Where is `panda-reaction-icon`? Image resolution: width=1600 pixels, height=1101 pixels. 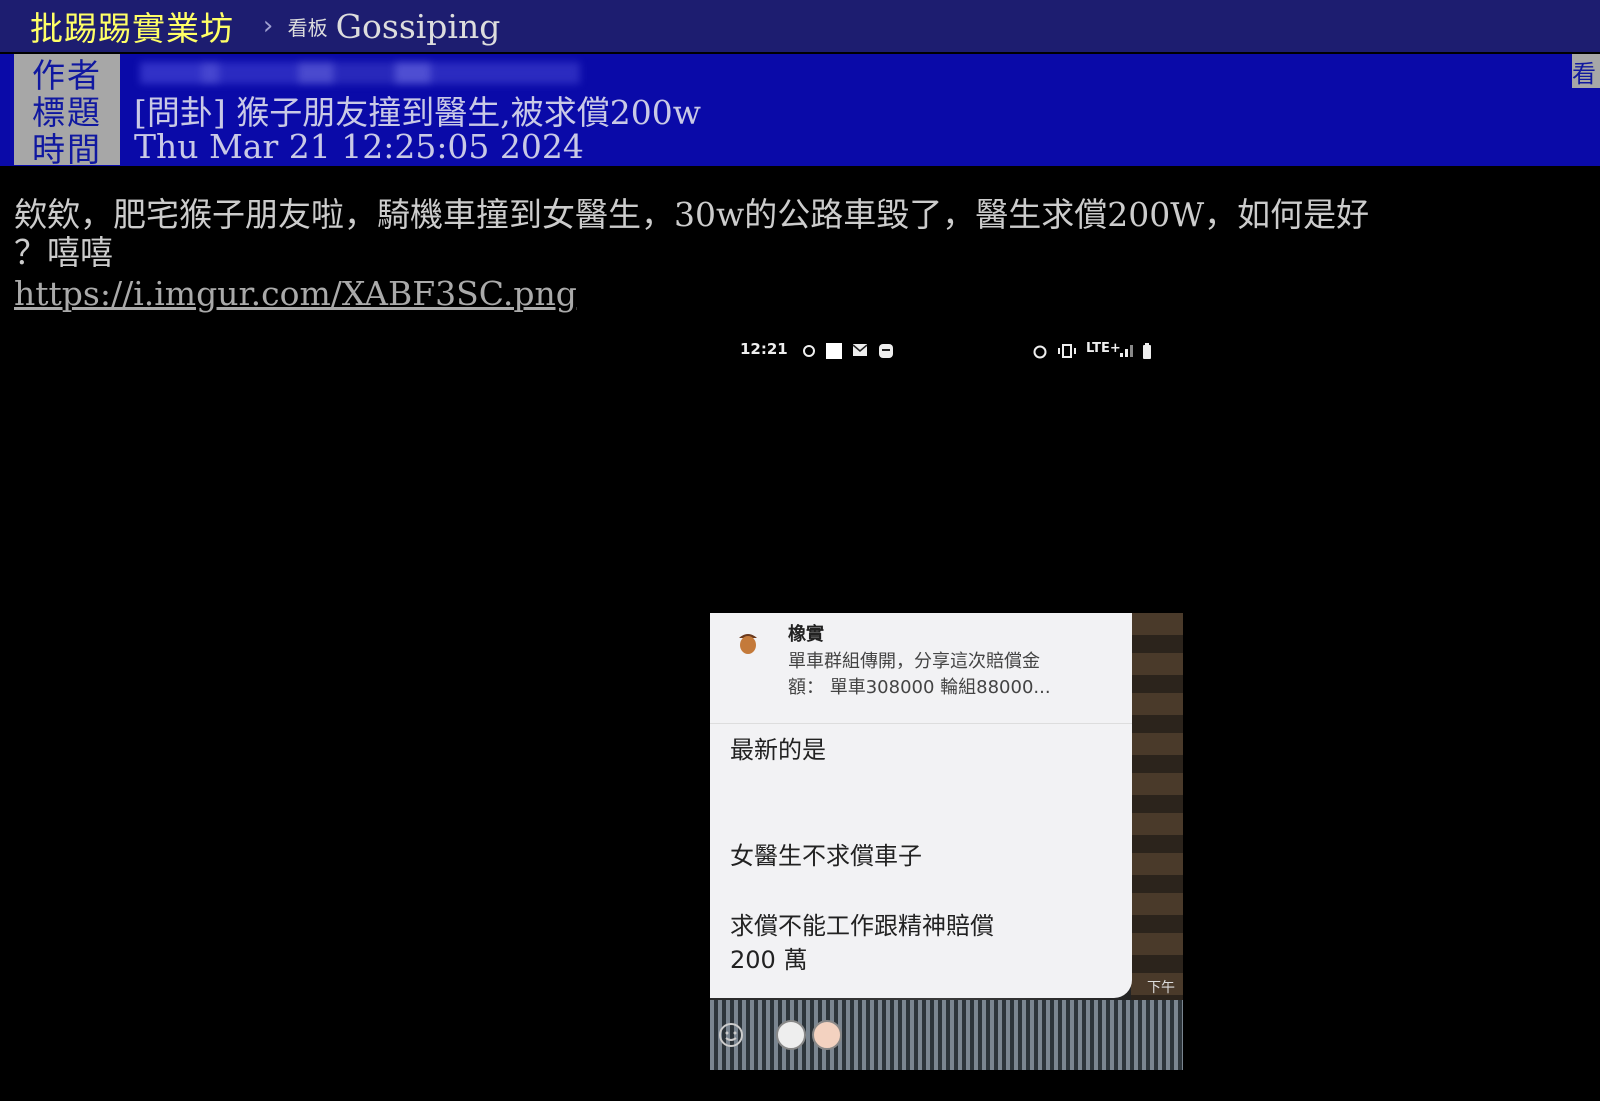 panda-reaction-icon is located at coordinates (791, 1035).